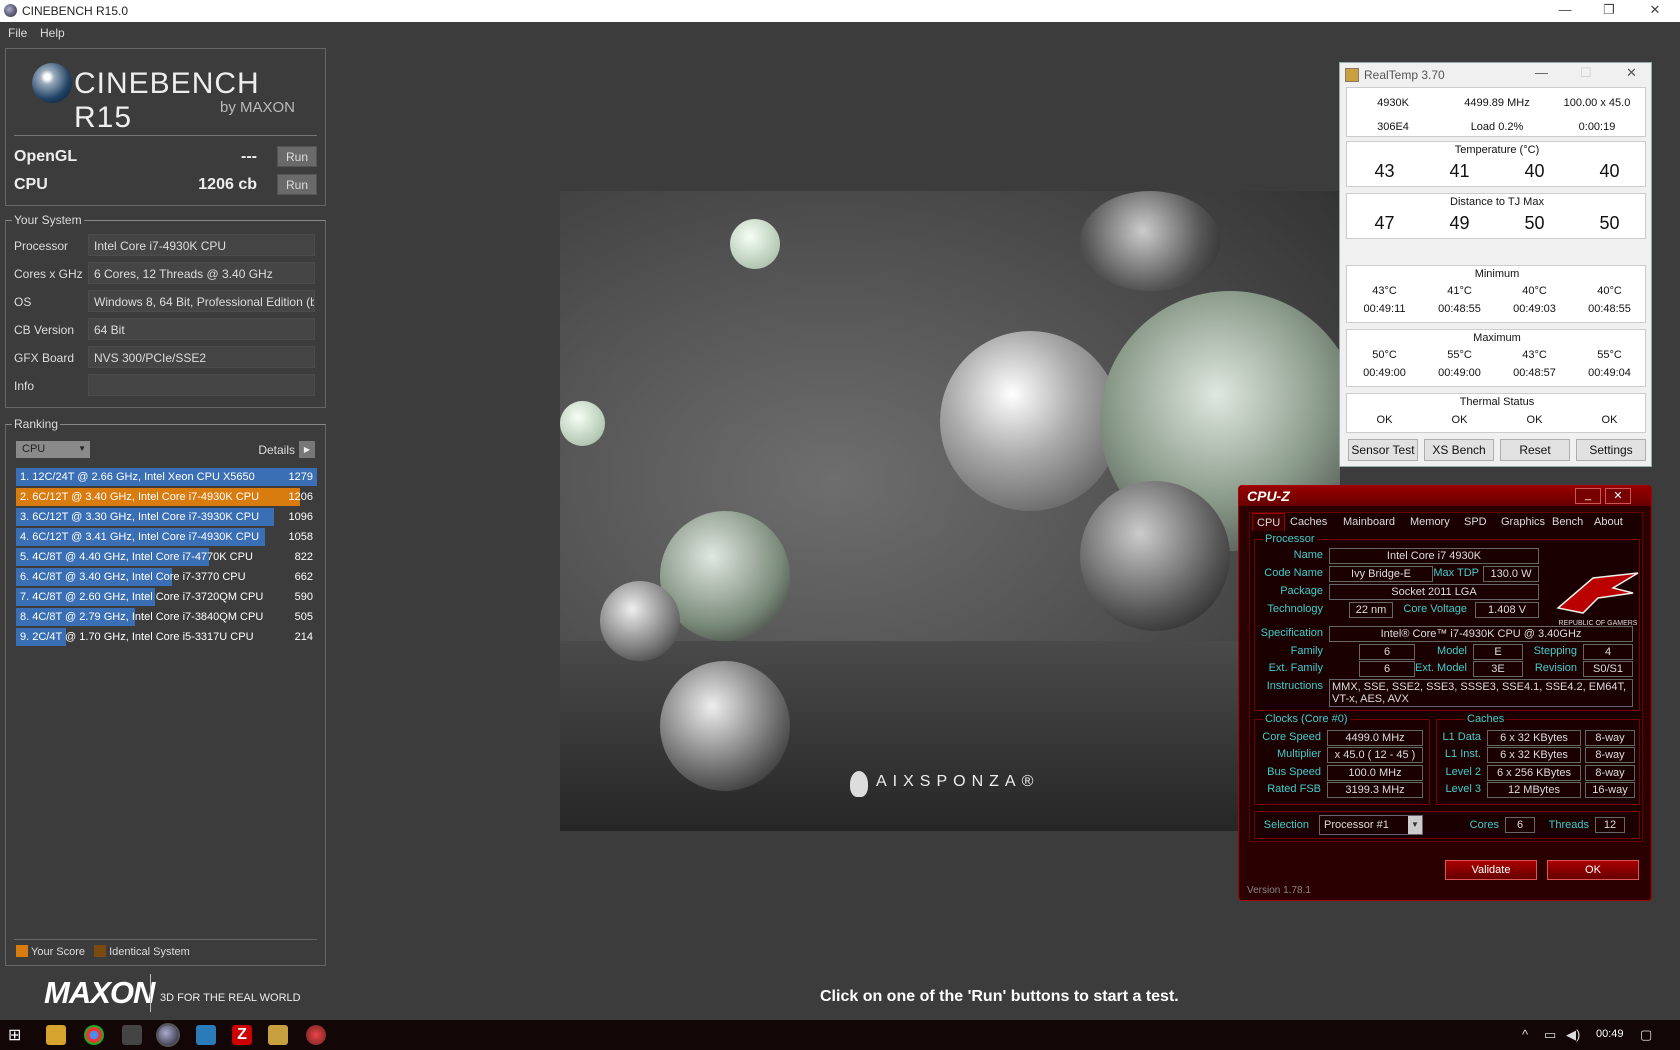  Describe the element at coordinates (1371, 825) in the screenshot. I see `processor-select: Processor #1 ▼` at that location.